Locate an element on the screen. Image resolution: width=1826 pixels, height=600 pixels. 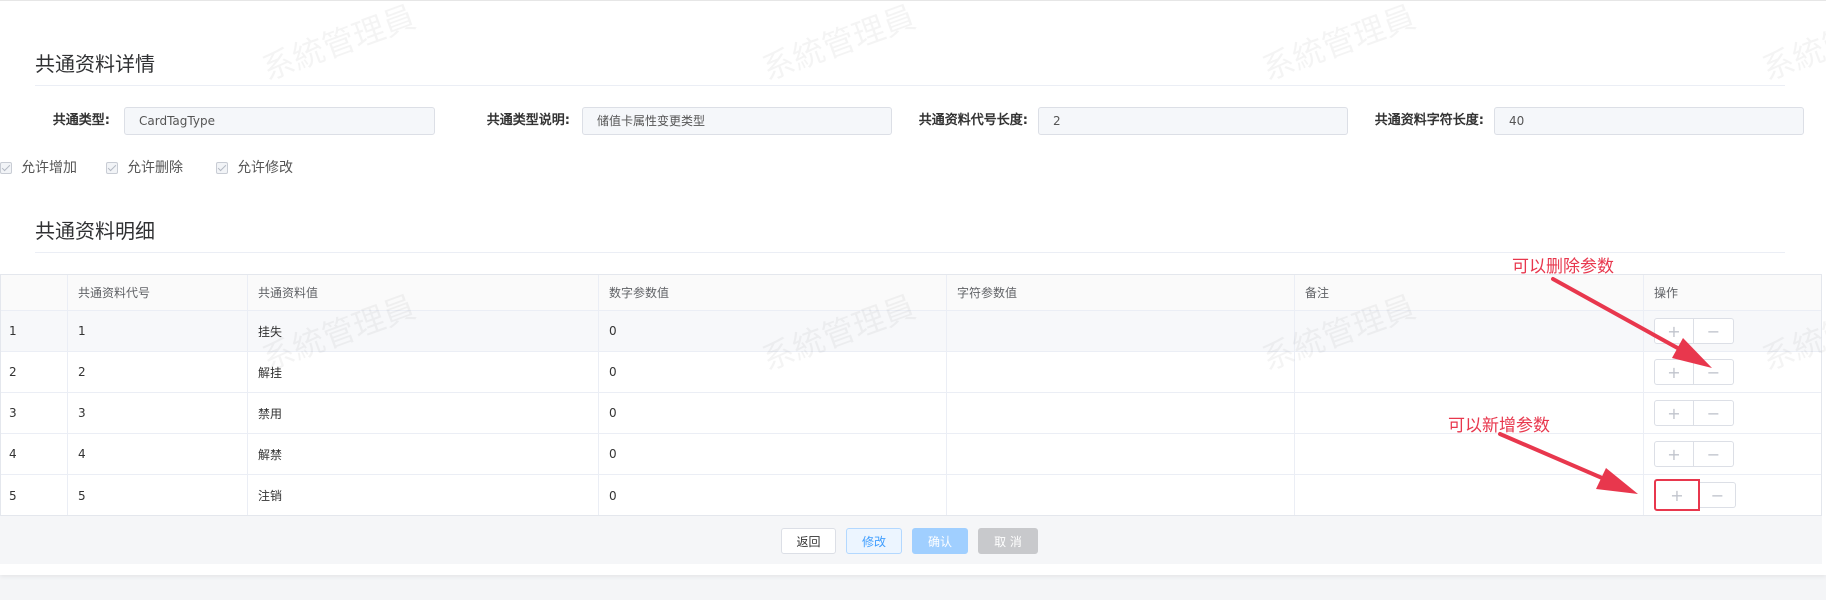
column-header-code: 共通资料代号 is located at coordinates (114, 293).